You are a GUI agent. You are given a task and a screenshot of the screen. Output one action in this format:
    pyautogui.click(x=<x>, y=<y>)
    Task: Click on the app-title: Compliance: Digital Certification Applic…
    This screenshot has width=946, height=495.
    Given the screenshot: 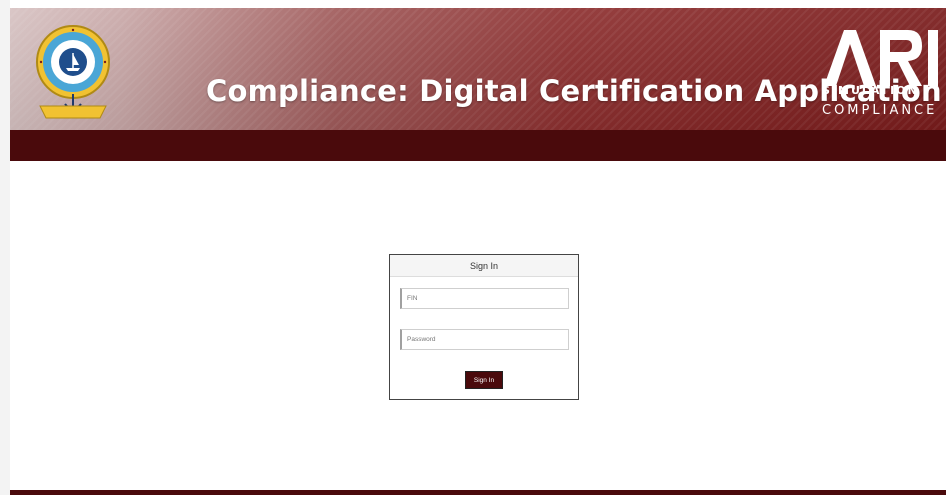 What is the action you would take?
    pyautogui.click(x=574, y=91)
    